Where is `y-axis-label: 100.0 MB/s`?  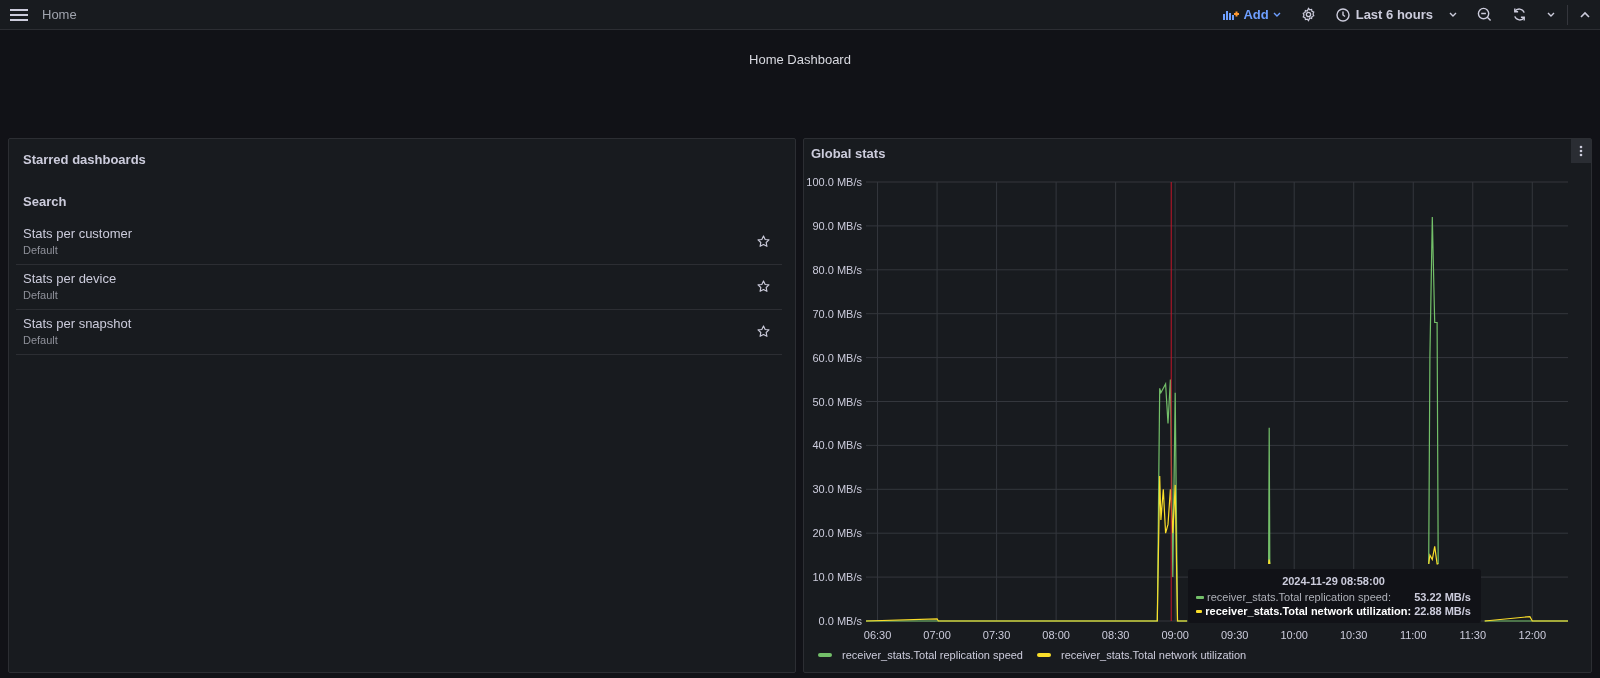 y-axis-label: 100.0 MB/s is located at coordinates (834, 182).